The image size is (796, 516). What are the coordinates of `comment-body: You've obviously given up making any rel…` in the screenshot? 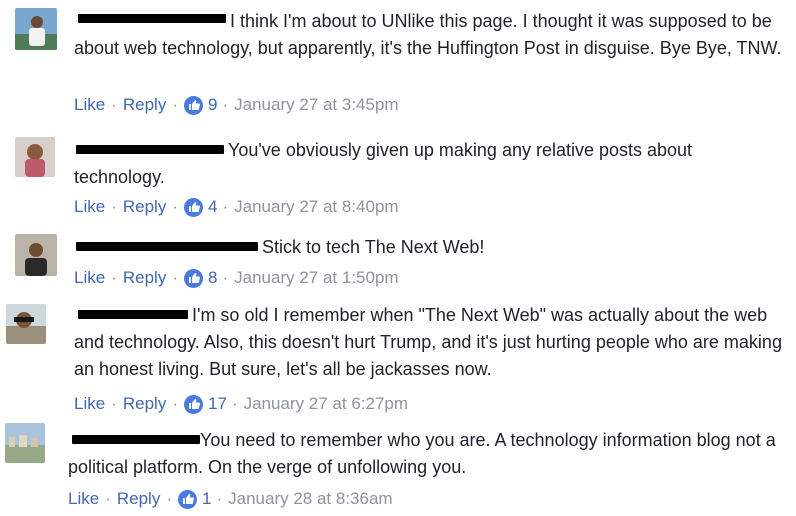 It's located at (428, 164).